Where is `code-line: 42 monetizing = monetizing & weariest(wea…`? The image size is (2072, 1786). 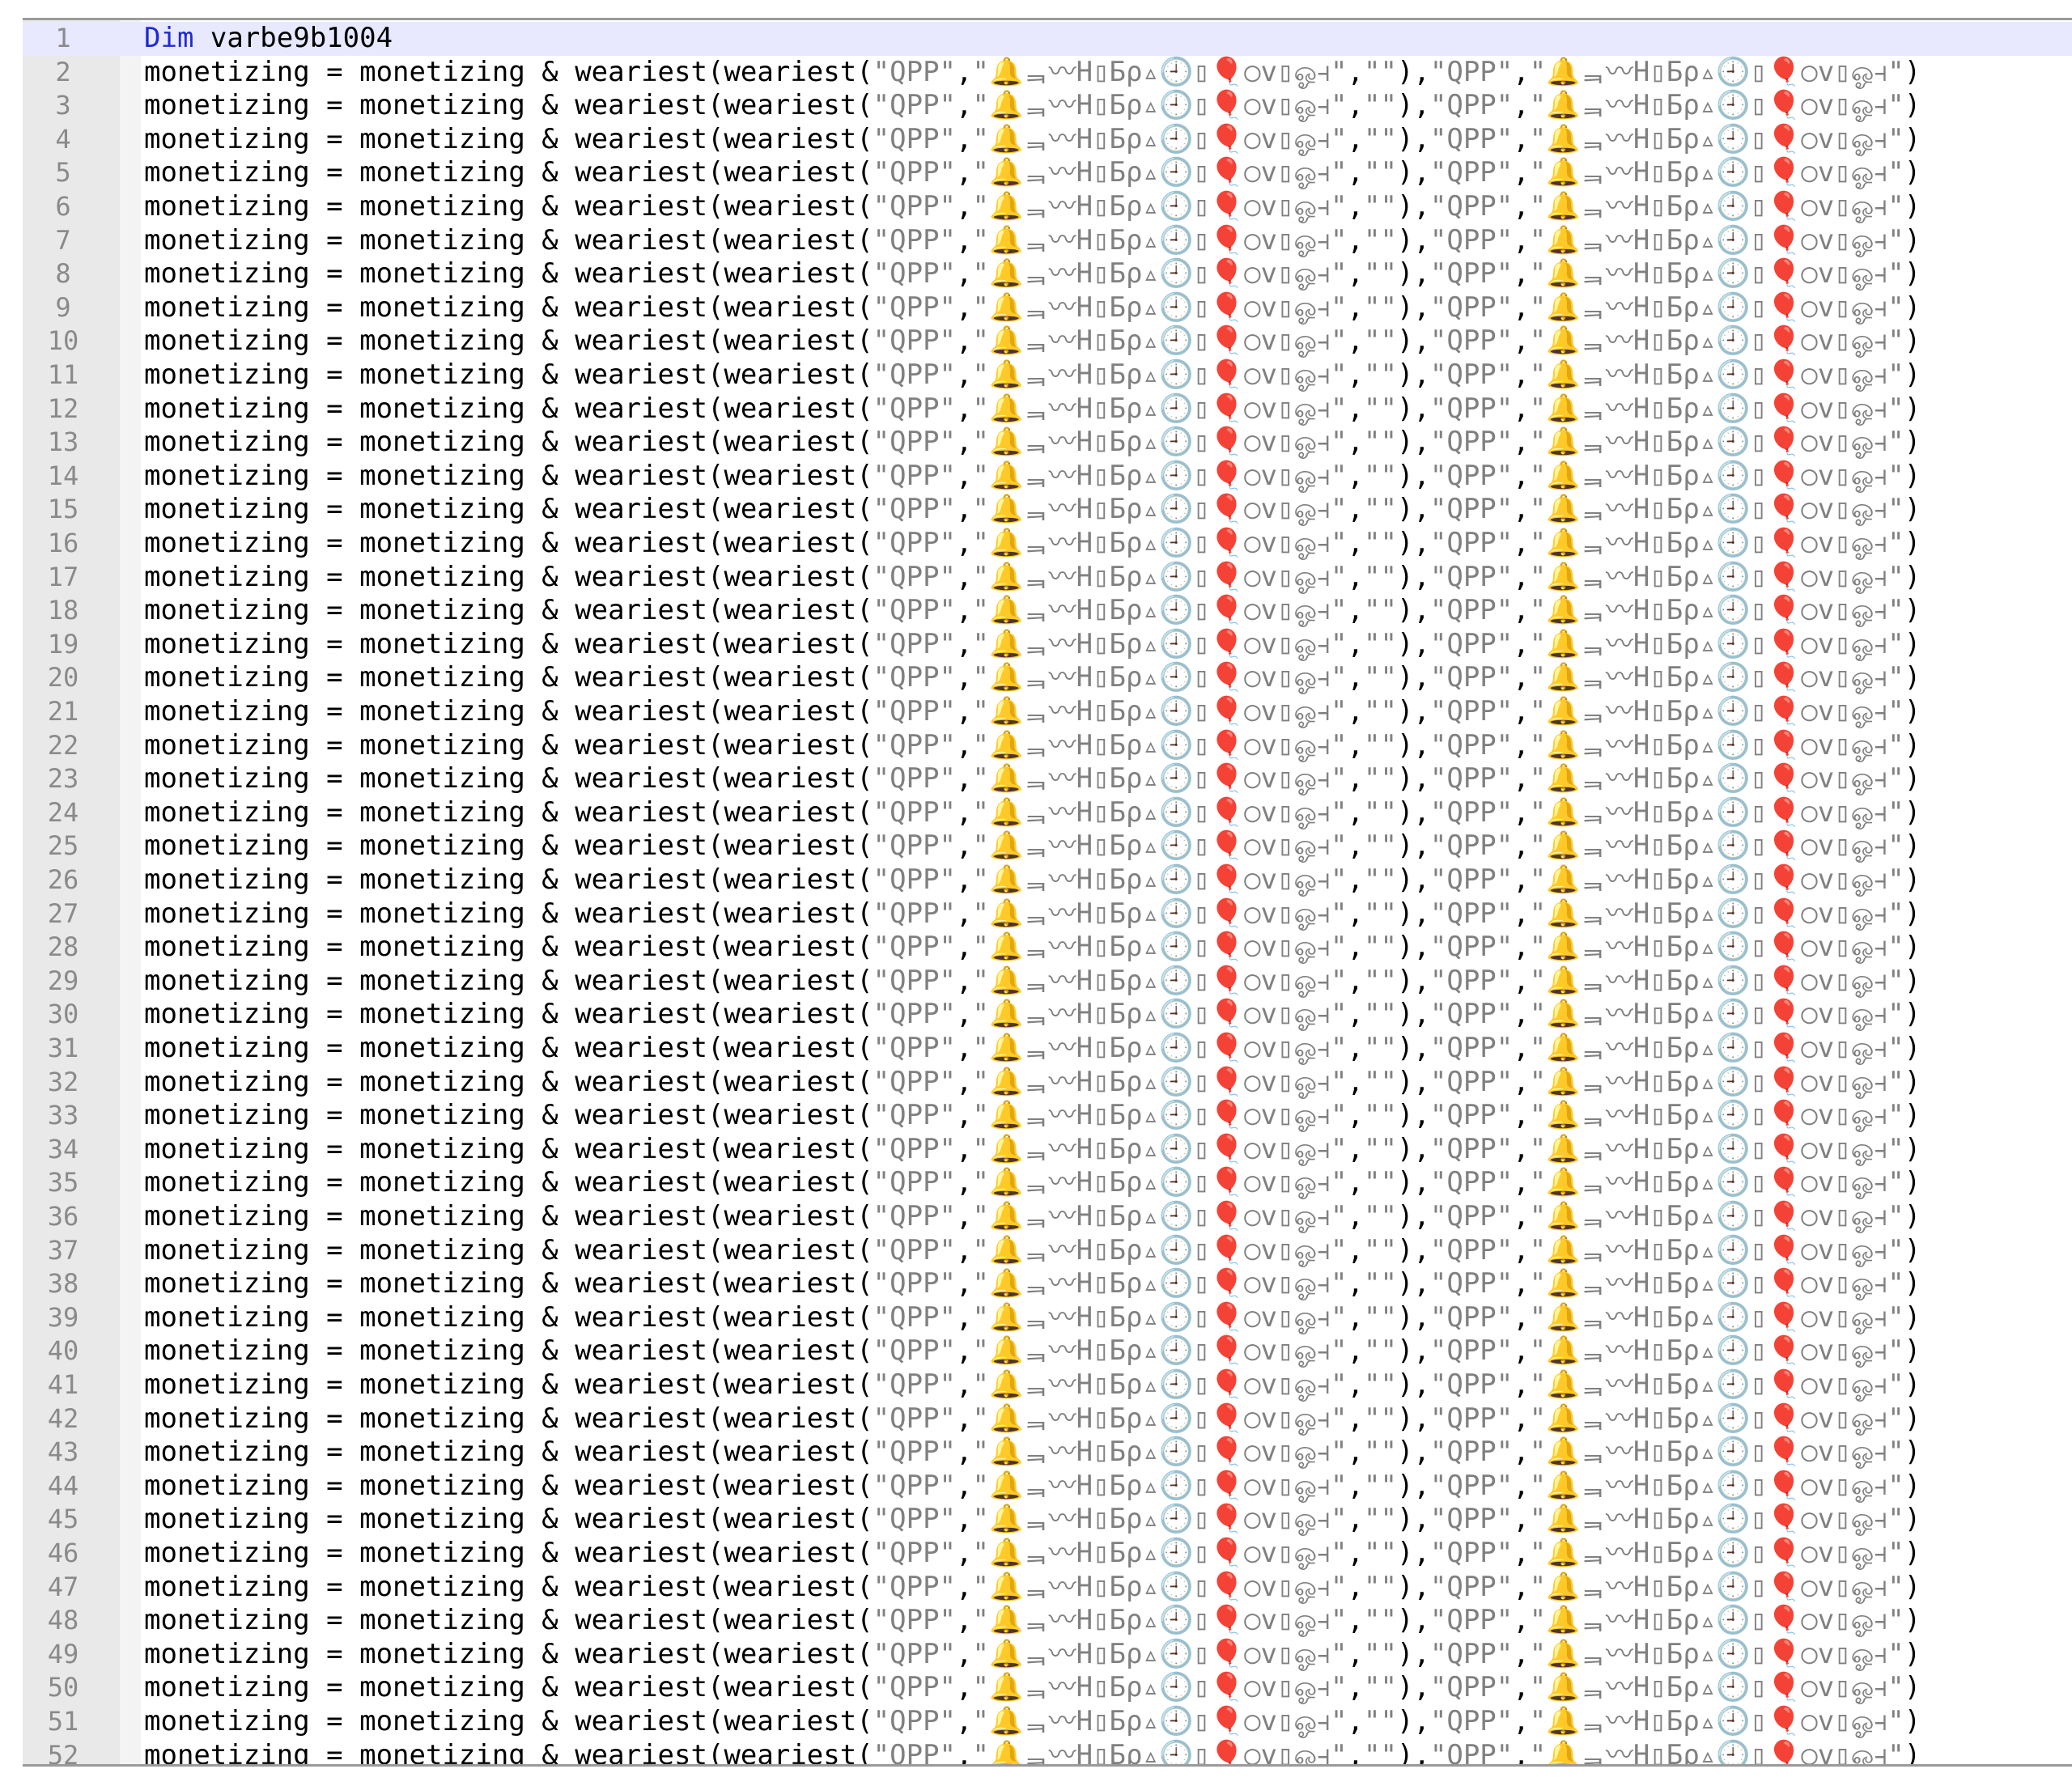 code-line: 42 monetizing = monetizing & weariest(wea… is located at coordinates (1047, 1419).